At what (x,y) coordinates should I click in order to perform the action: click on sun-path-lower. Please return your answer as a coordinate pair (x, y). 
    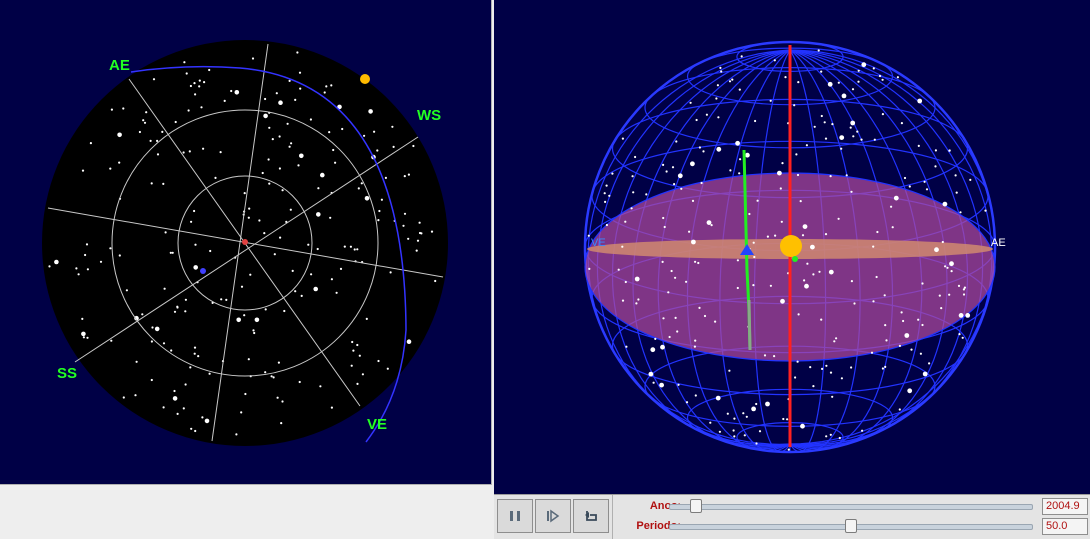
    Looking at the image, I should click on (749, 325).